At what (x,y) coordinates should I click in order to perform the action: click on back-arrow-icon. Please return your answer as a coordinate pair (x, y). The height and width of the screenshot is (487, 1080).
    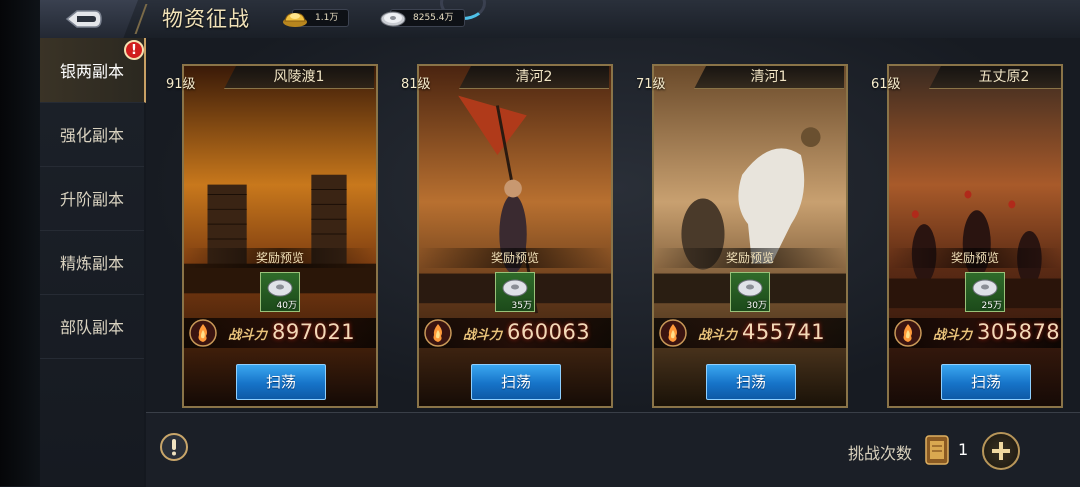
    Looking at the image, I should click on (83, 19).